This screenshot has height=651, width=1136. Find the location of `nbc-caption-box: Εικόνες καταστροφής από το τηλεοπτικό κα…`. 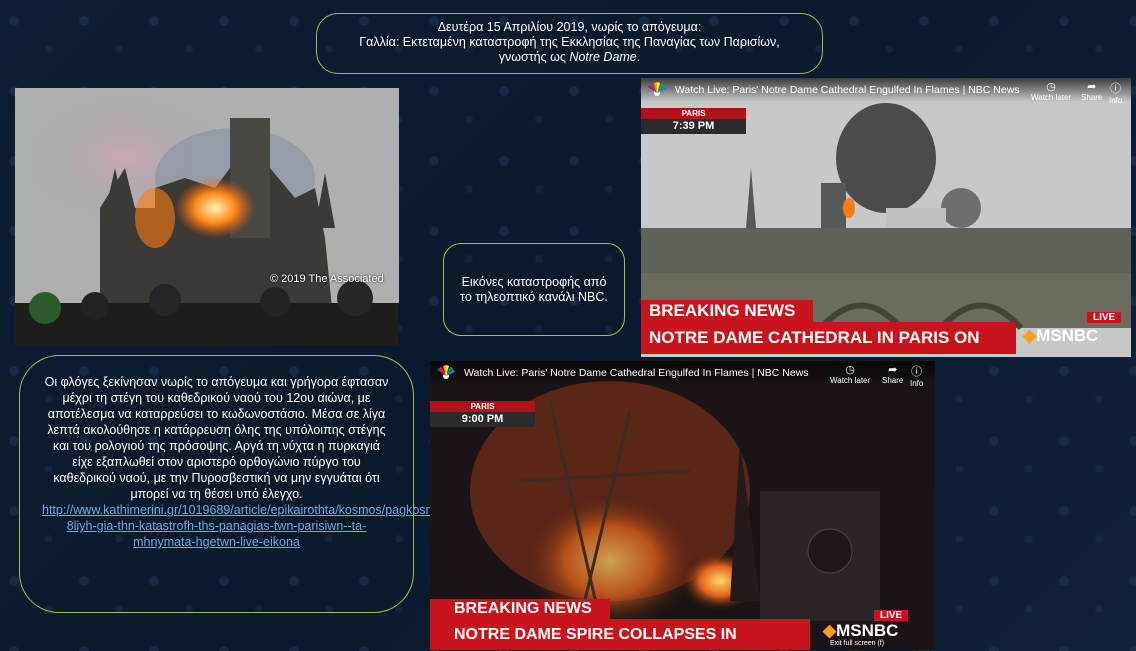

nbc-caption-box: Εικόνες καταστροφής από το τηλεοπτικό κα… is located at coordinates (534, 289).